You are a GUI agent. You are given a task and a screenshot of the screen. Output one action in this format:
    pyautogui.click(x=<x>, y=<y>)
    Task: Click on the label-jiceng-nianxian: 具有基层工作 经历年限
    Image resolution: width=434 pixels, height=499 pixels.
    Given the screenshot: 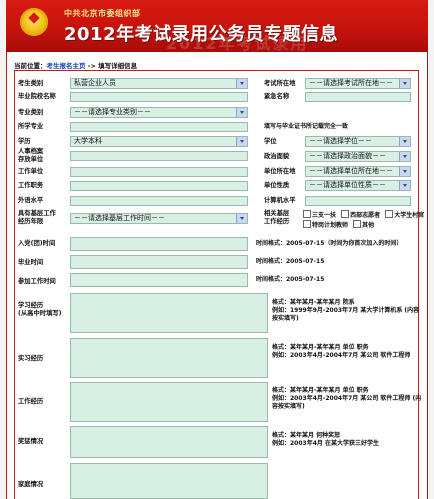 What is the action you would take?
    pyautogui.click(x=37, y=217)
    